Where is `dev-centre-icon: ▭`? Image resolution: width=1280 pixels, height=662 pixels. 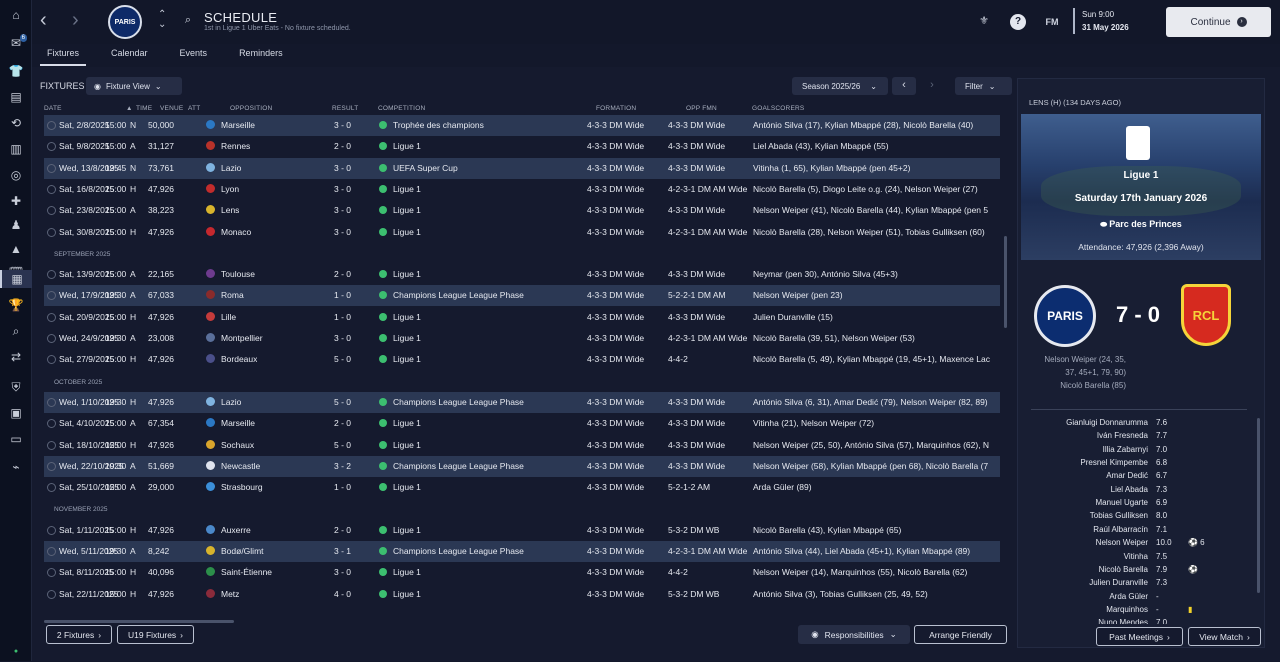
dev-centre-icon: ▭ is located at coordinates (16, 439).